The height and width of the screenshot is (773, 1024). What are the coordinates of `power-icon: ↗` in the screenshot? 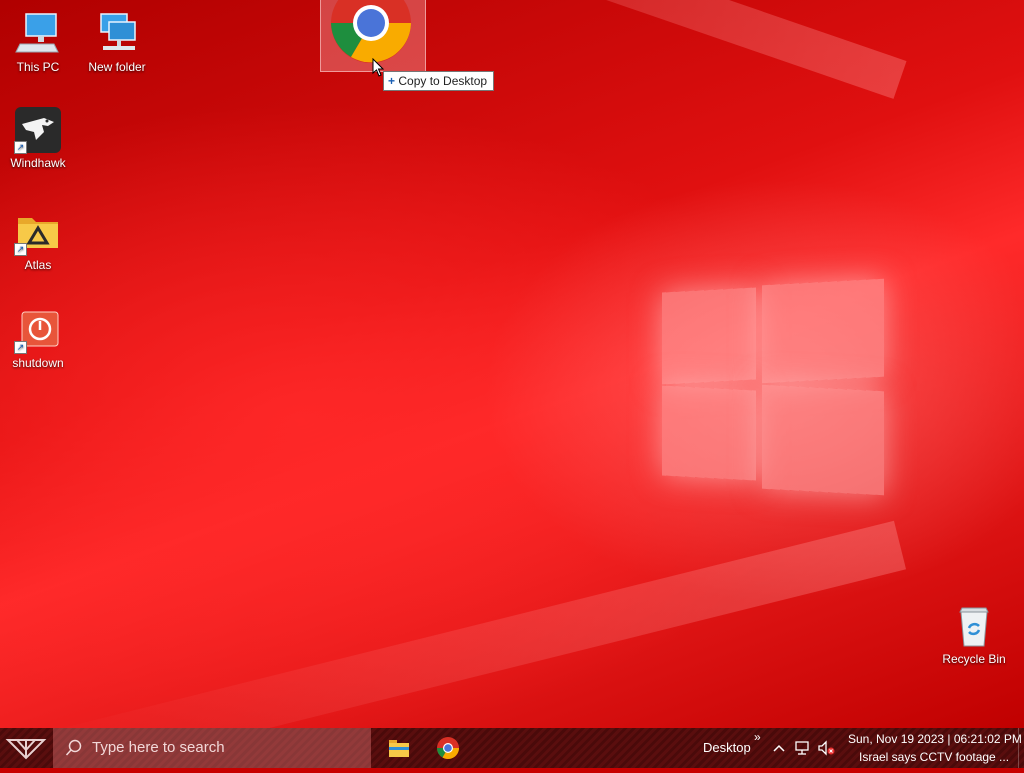 It's located at (38, 330).